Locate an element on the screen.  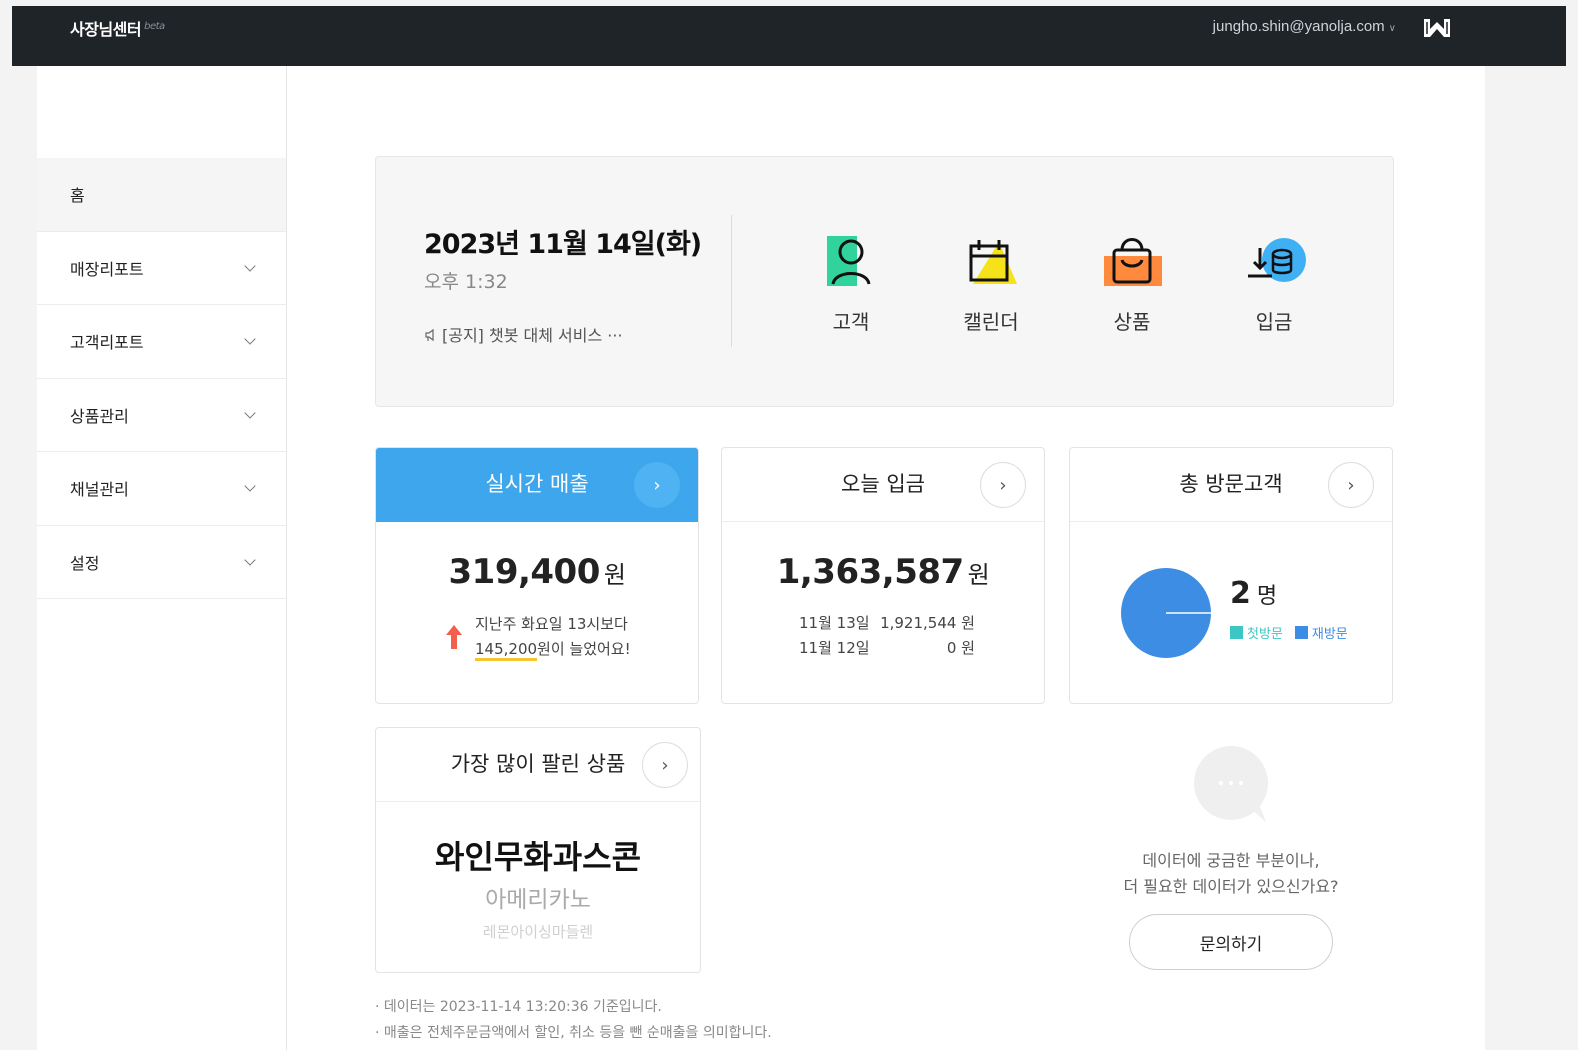
history-date: 11월 12일 is located at coordinates (834, 648).